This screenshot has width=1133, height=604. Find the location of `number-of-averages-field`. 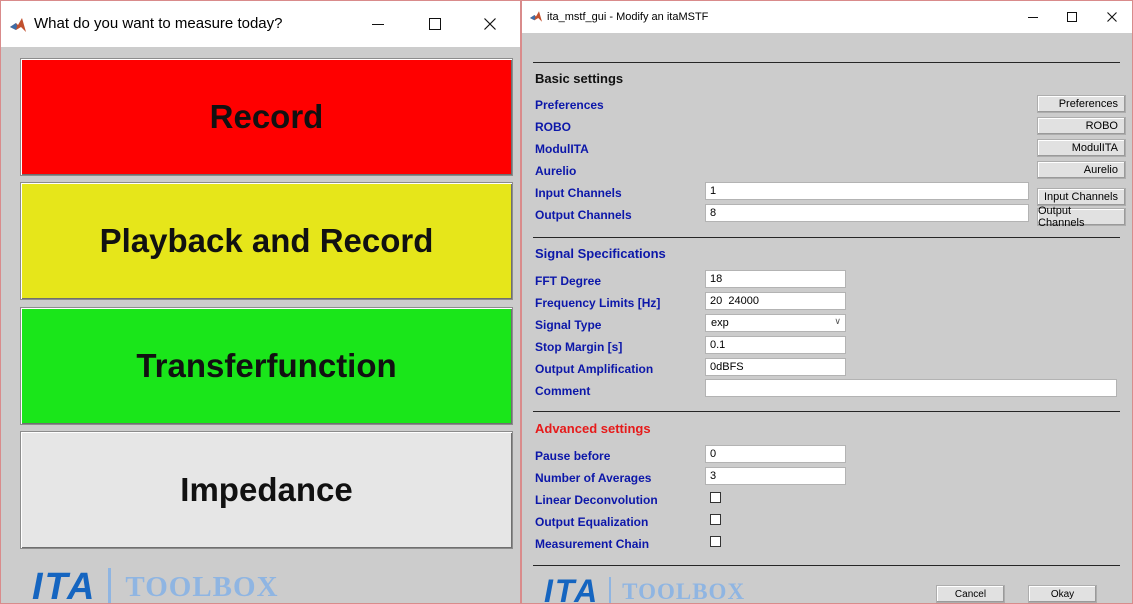

number-of-averages-field is located at coordinates (775, 476).